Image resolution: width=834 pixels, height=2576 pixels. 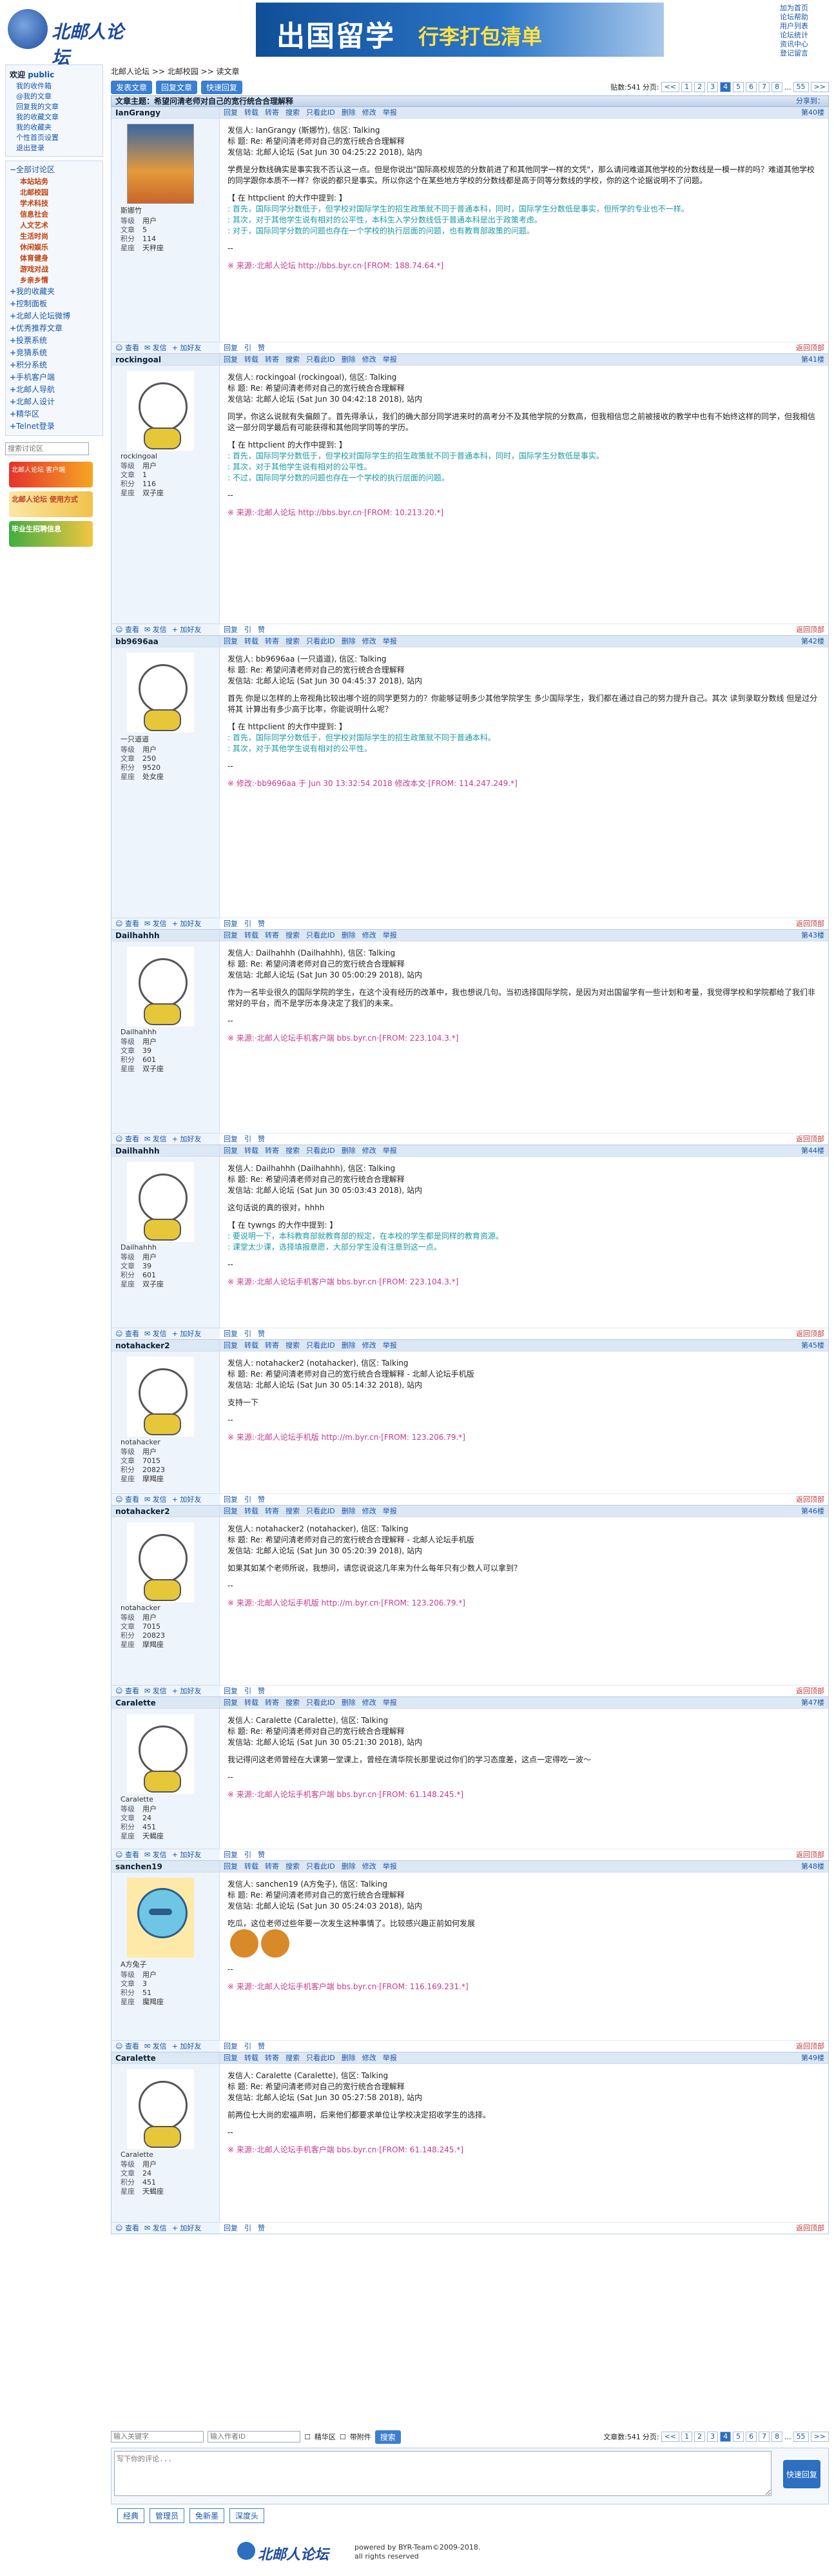 I want to click on user-link: 退出登录, so click(x=54, y=148).